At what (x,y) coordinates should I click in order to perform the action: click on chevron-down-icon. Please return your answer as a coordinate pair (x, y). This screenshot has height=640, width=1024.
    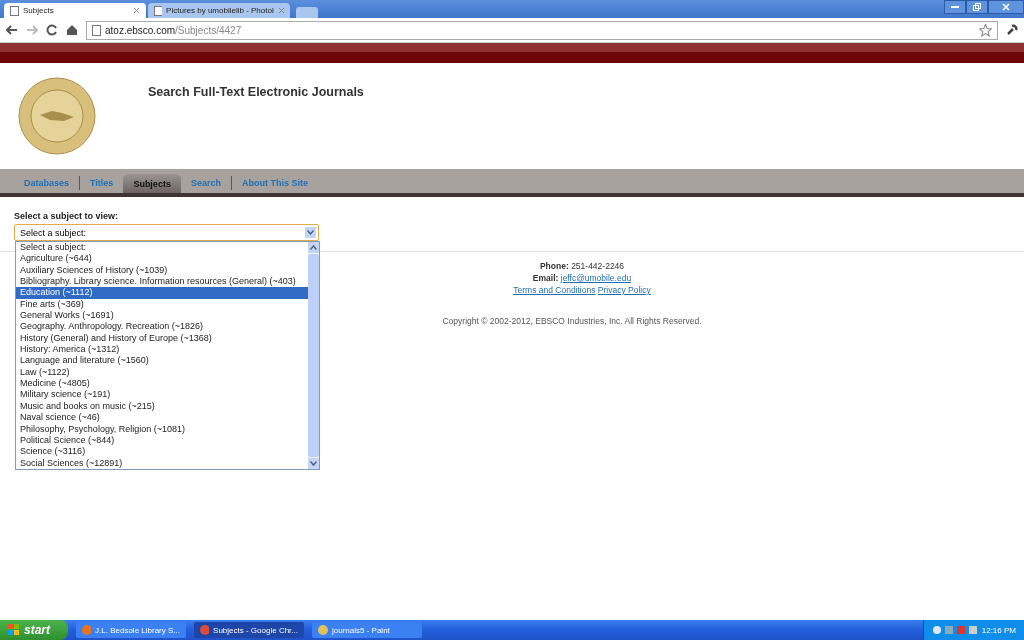
    Looking at the image, I should click on (310, 232).